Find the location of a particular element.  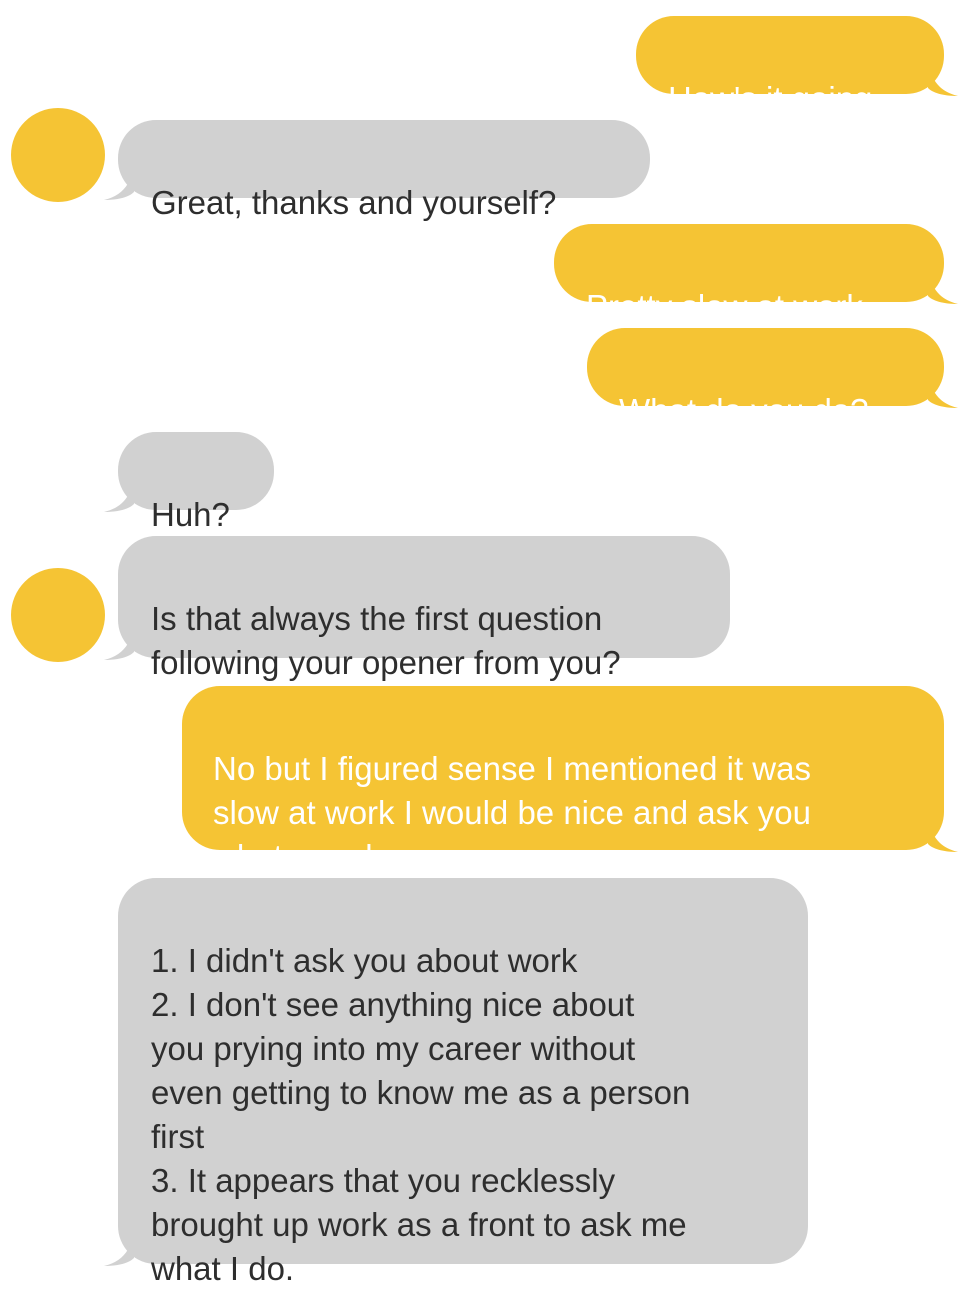

sent-message: Pretty slow at work is located at coordinates (756, 274).